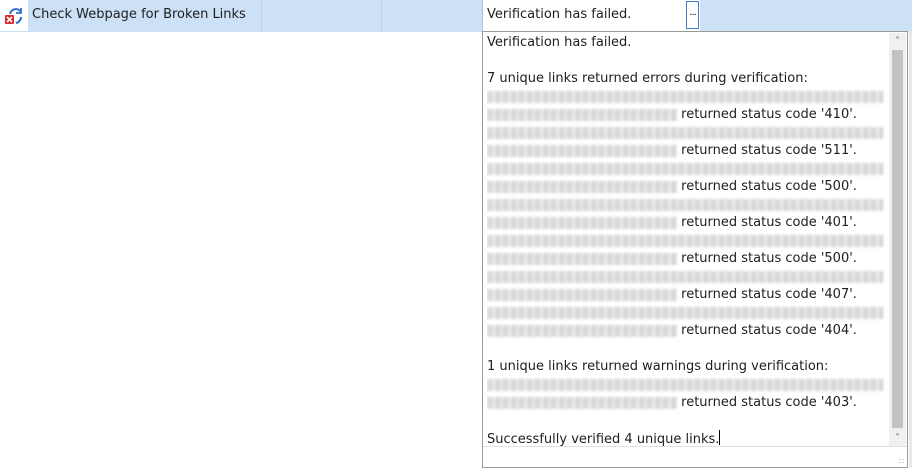 The height and width of the screenshot is (472, 912). I want to click on memo-line: returned status code '401'., so click(688, 223).